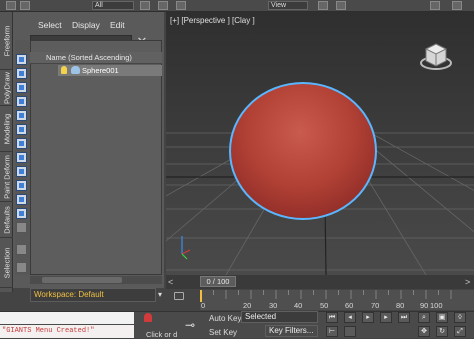 The height and width of the screenshot is (339, 474). What do you see at coordinates (203, 305) in the screenshot?
I see `tick-label: 0` at bounding box center [203, 305].